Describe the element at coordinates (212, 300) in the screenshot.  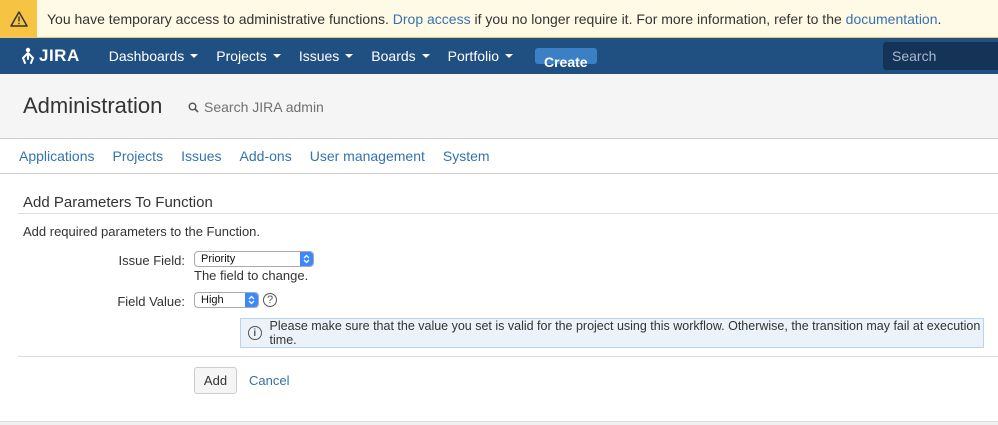
I see `field-value-value: High` at that location.